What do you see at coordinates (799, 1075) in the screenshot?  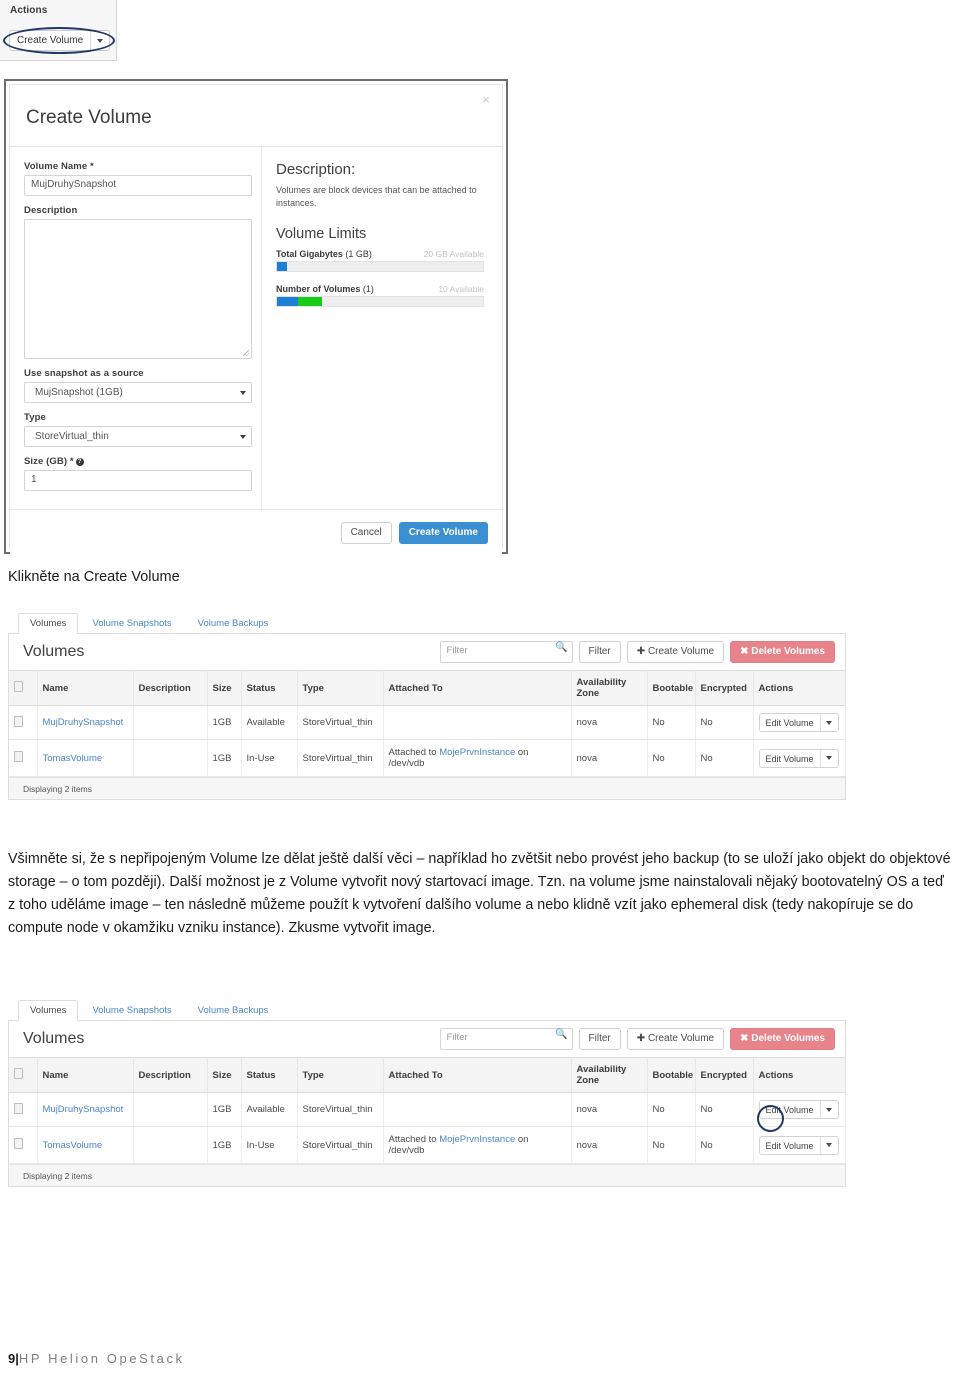 I see `col-actions: Actions` at bounding box center [799, 1075].